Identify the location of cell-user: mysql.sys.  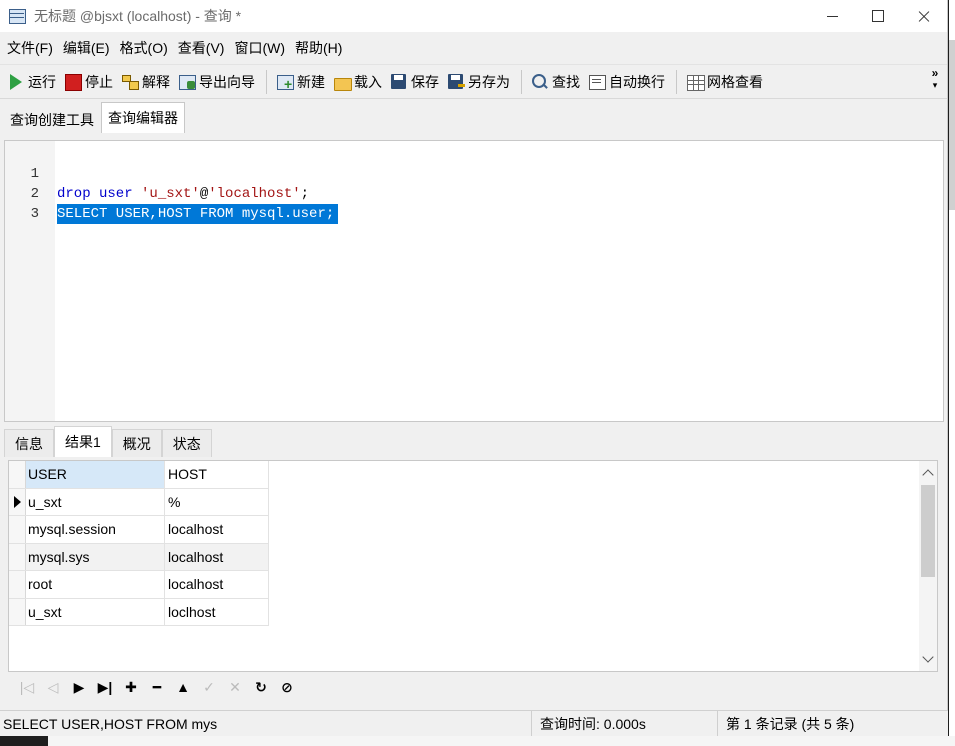
(95, 556).